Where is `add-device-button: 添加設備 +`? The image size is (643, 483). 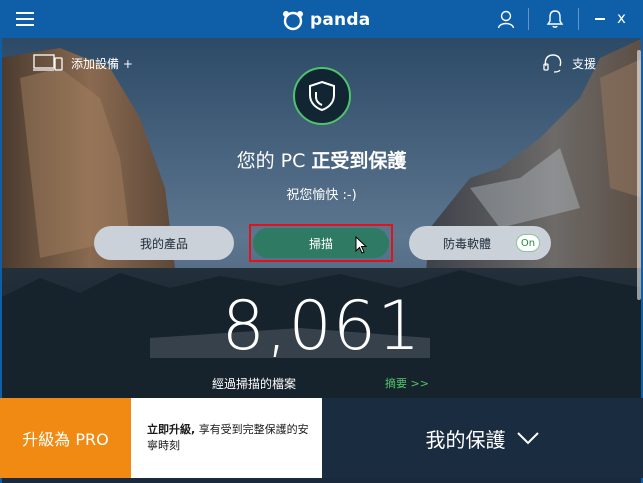
add-device-button: 添加設備 + is located at coordinates (83, 63).